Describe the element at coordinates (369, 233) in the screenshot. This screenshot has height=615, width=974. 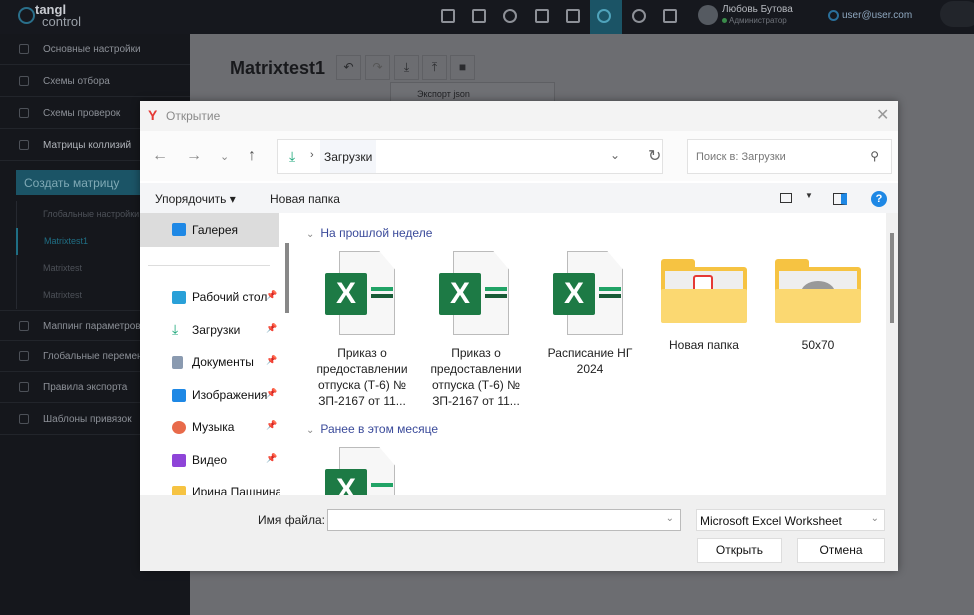
I see `group-header: ⌄ На прошлой неделе` at that location.